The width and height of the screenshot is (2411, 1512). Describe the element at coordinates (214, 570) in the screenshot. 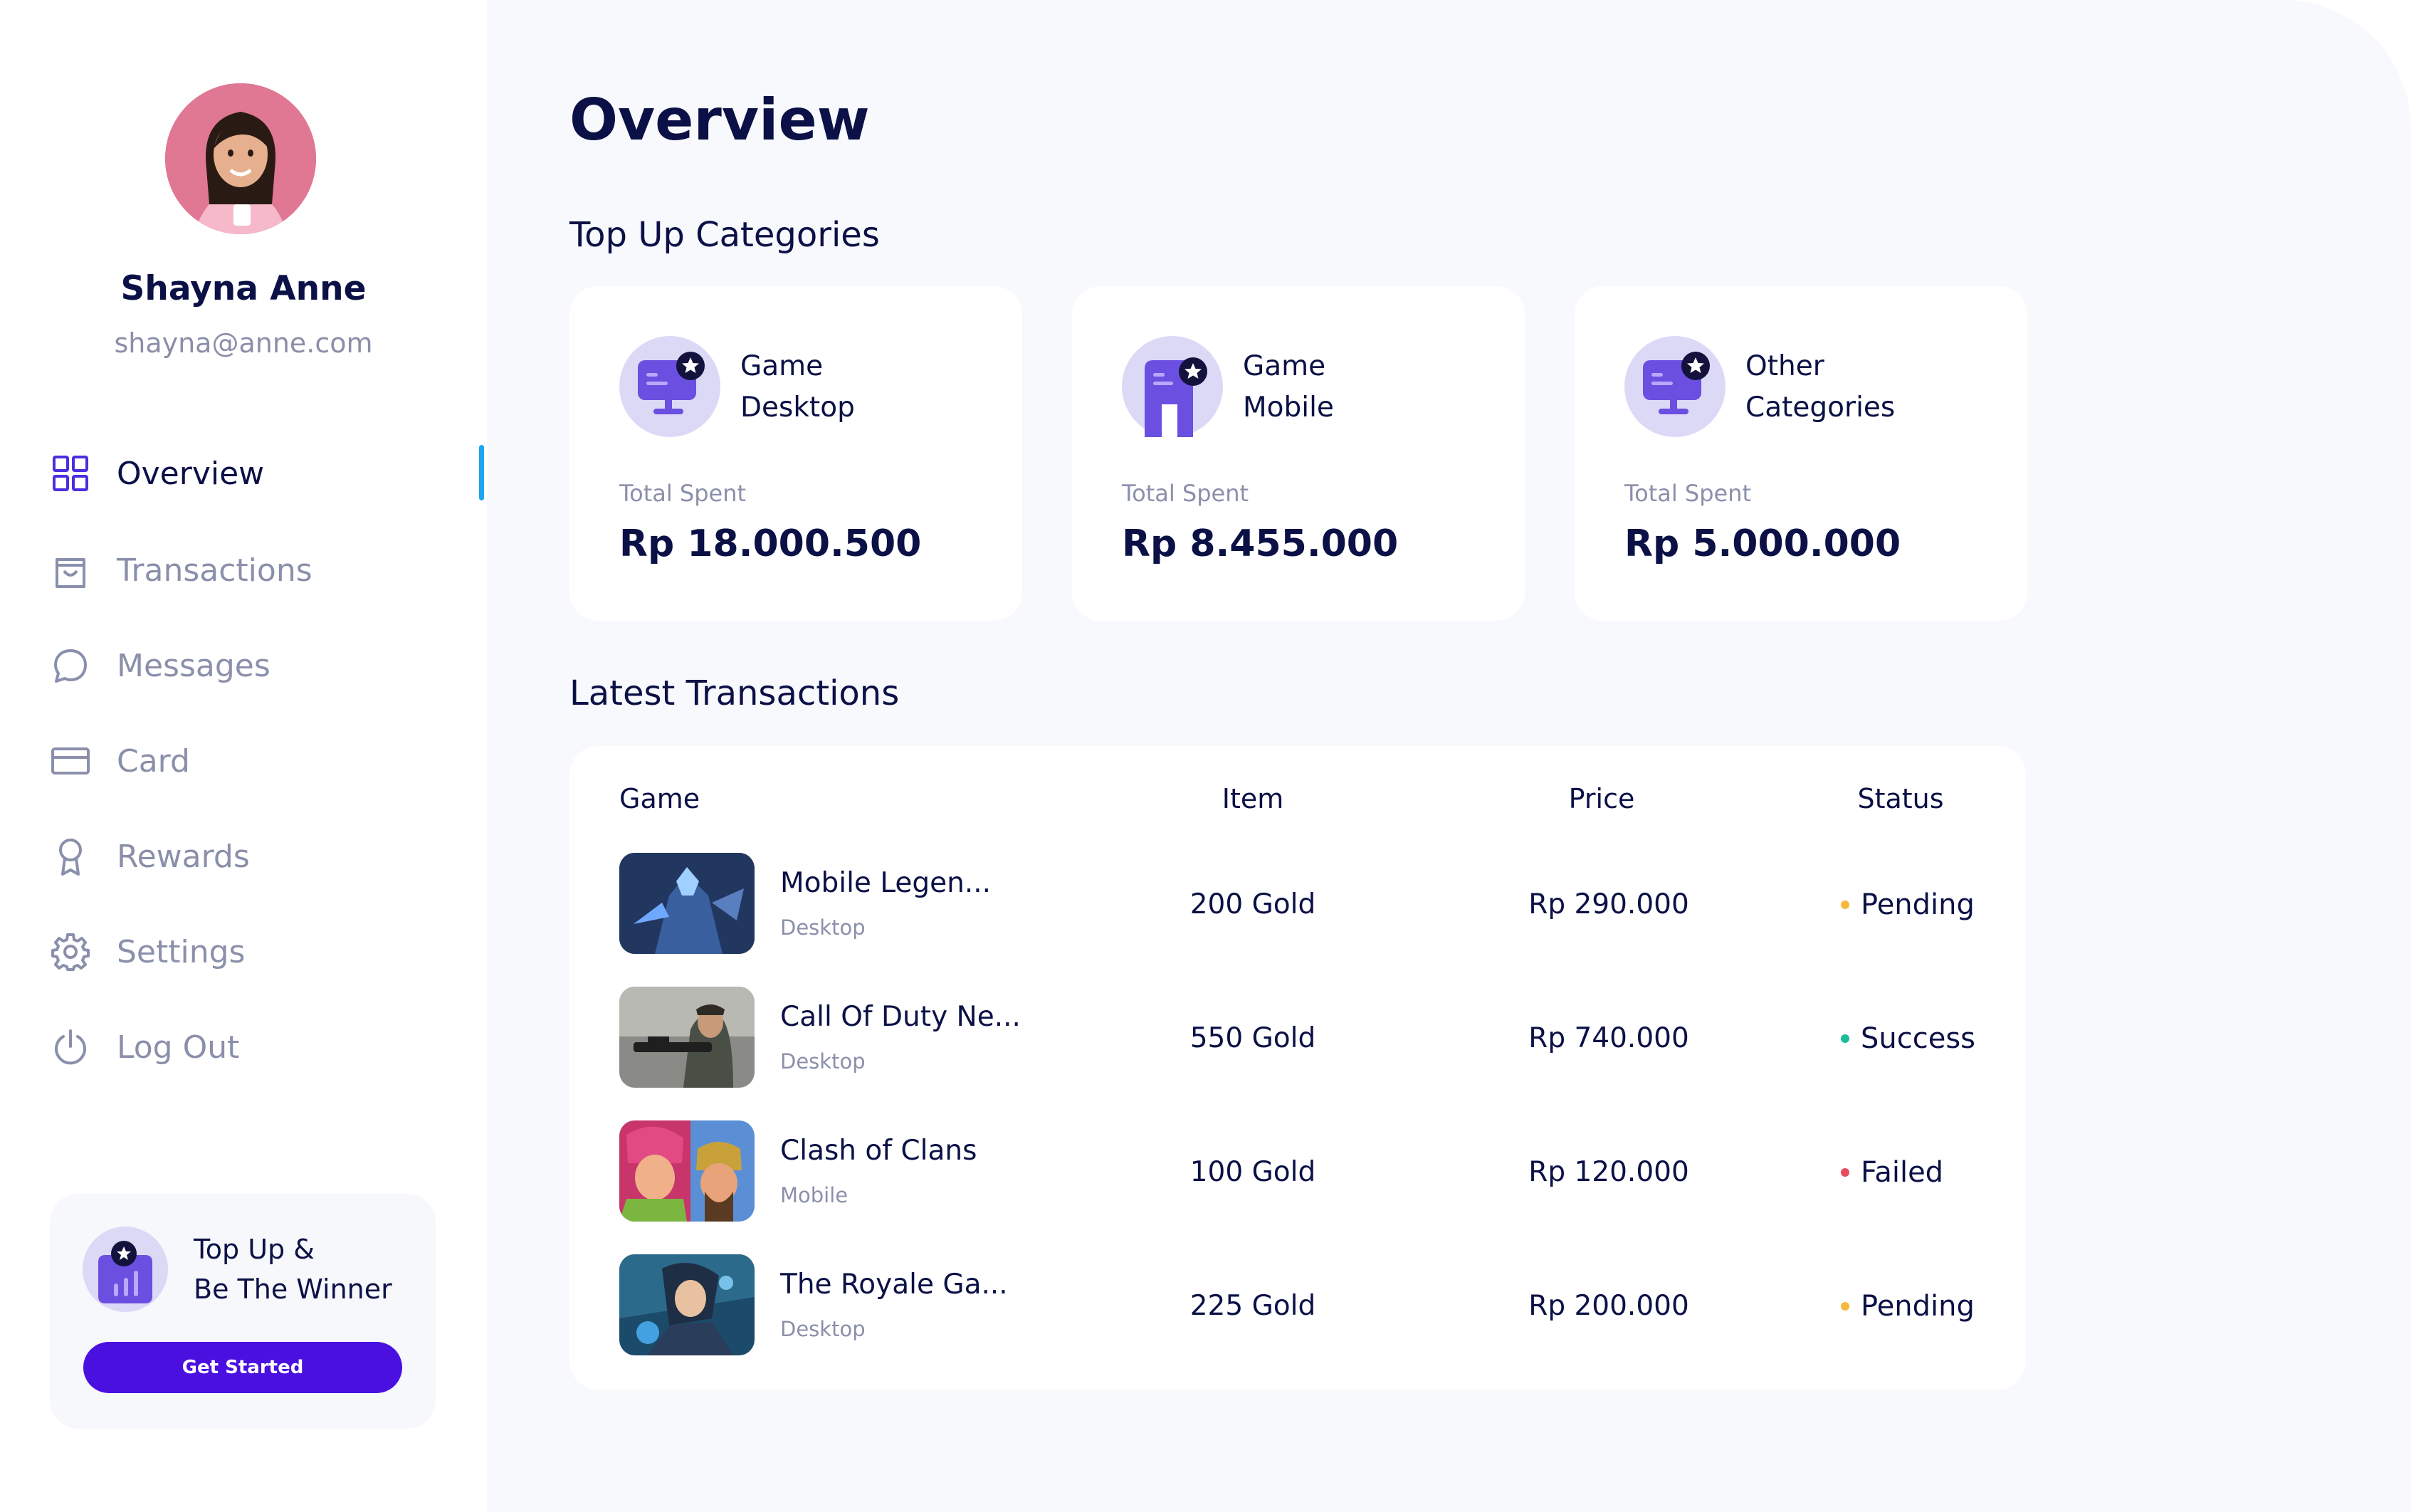

I see `nav-label: Transactions` at that location.